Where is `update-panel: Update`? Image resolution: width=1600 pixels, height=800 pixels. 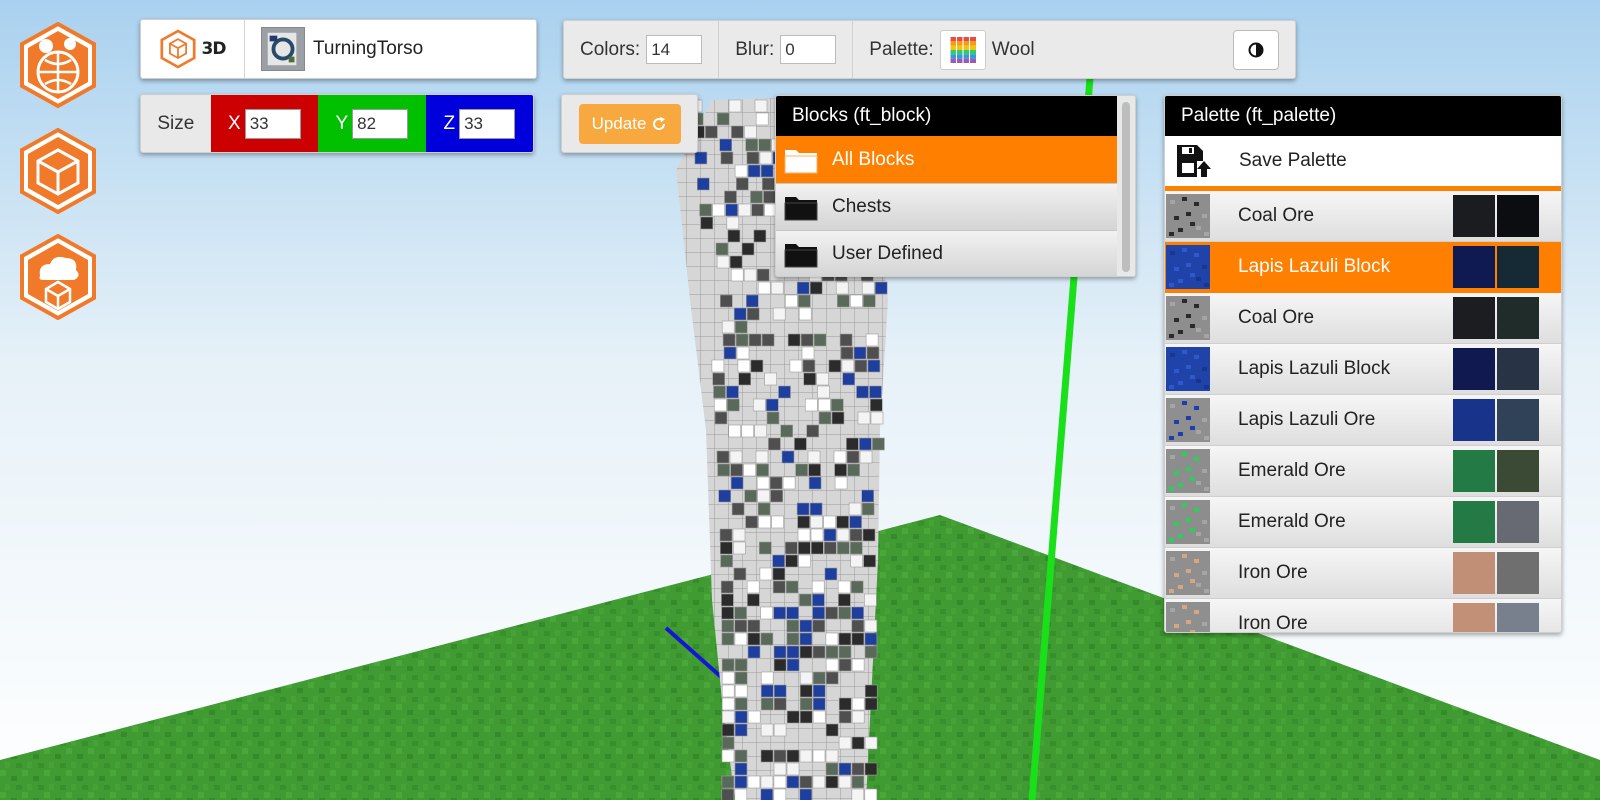
update-panel: Update is located at coordinates (629, 123).